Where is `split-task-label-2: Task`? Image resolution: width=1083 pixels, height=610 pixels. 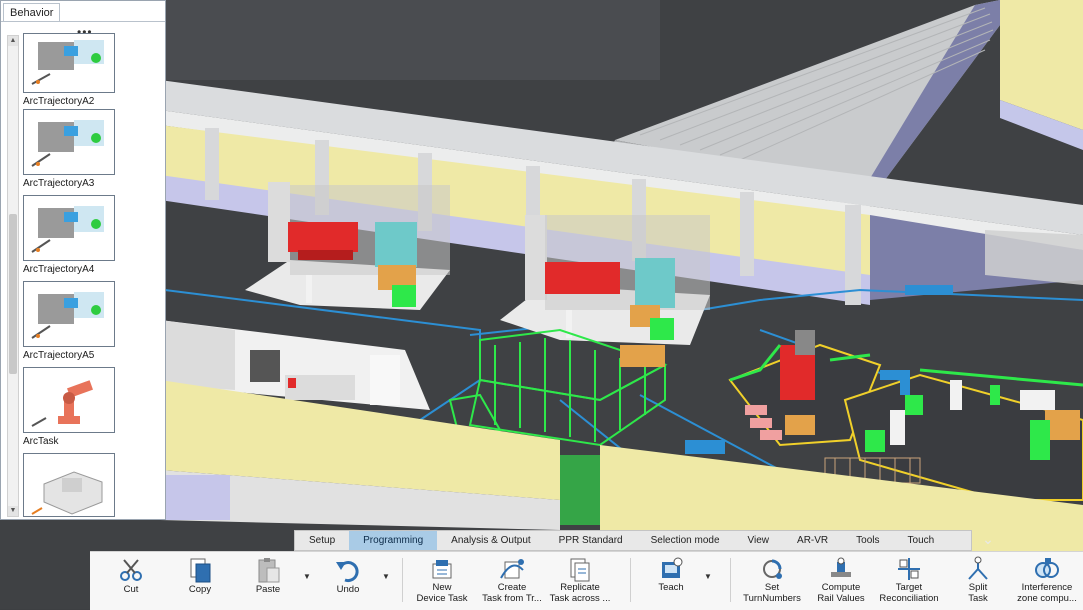 split-task-label-2: Task is located at coordinates (978, 598).